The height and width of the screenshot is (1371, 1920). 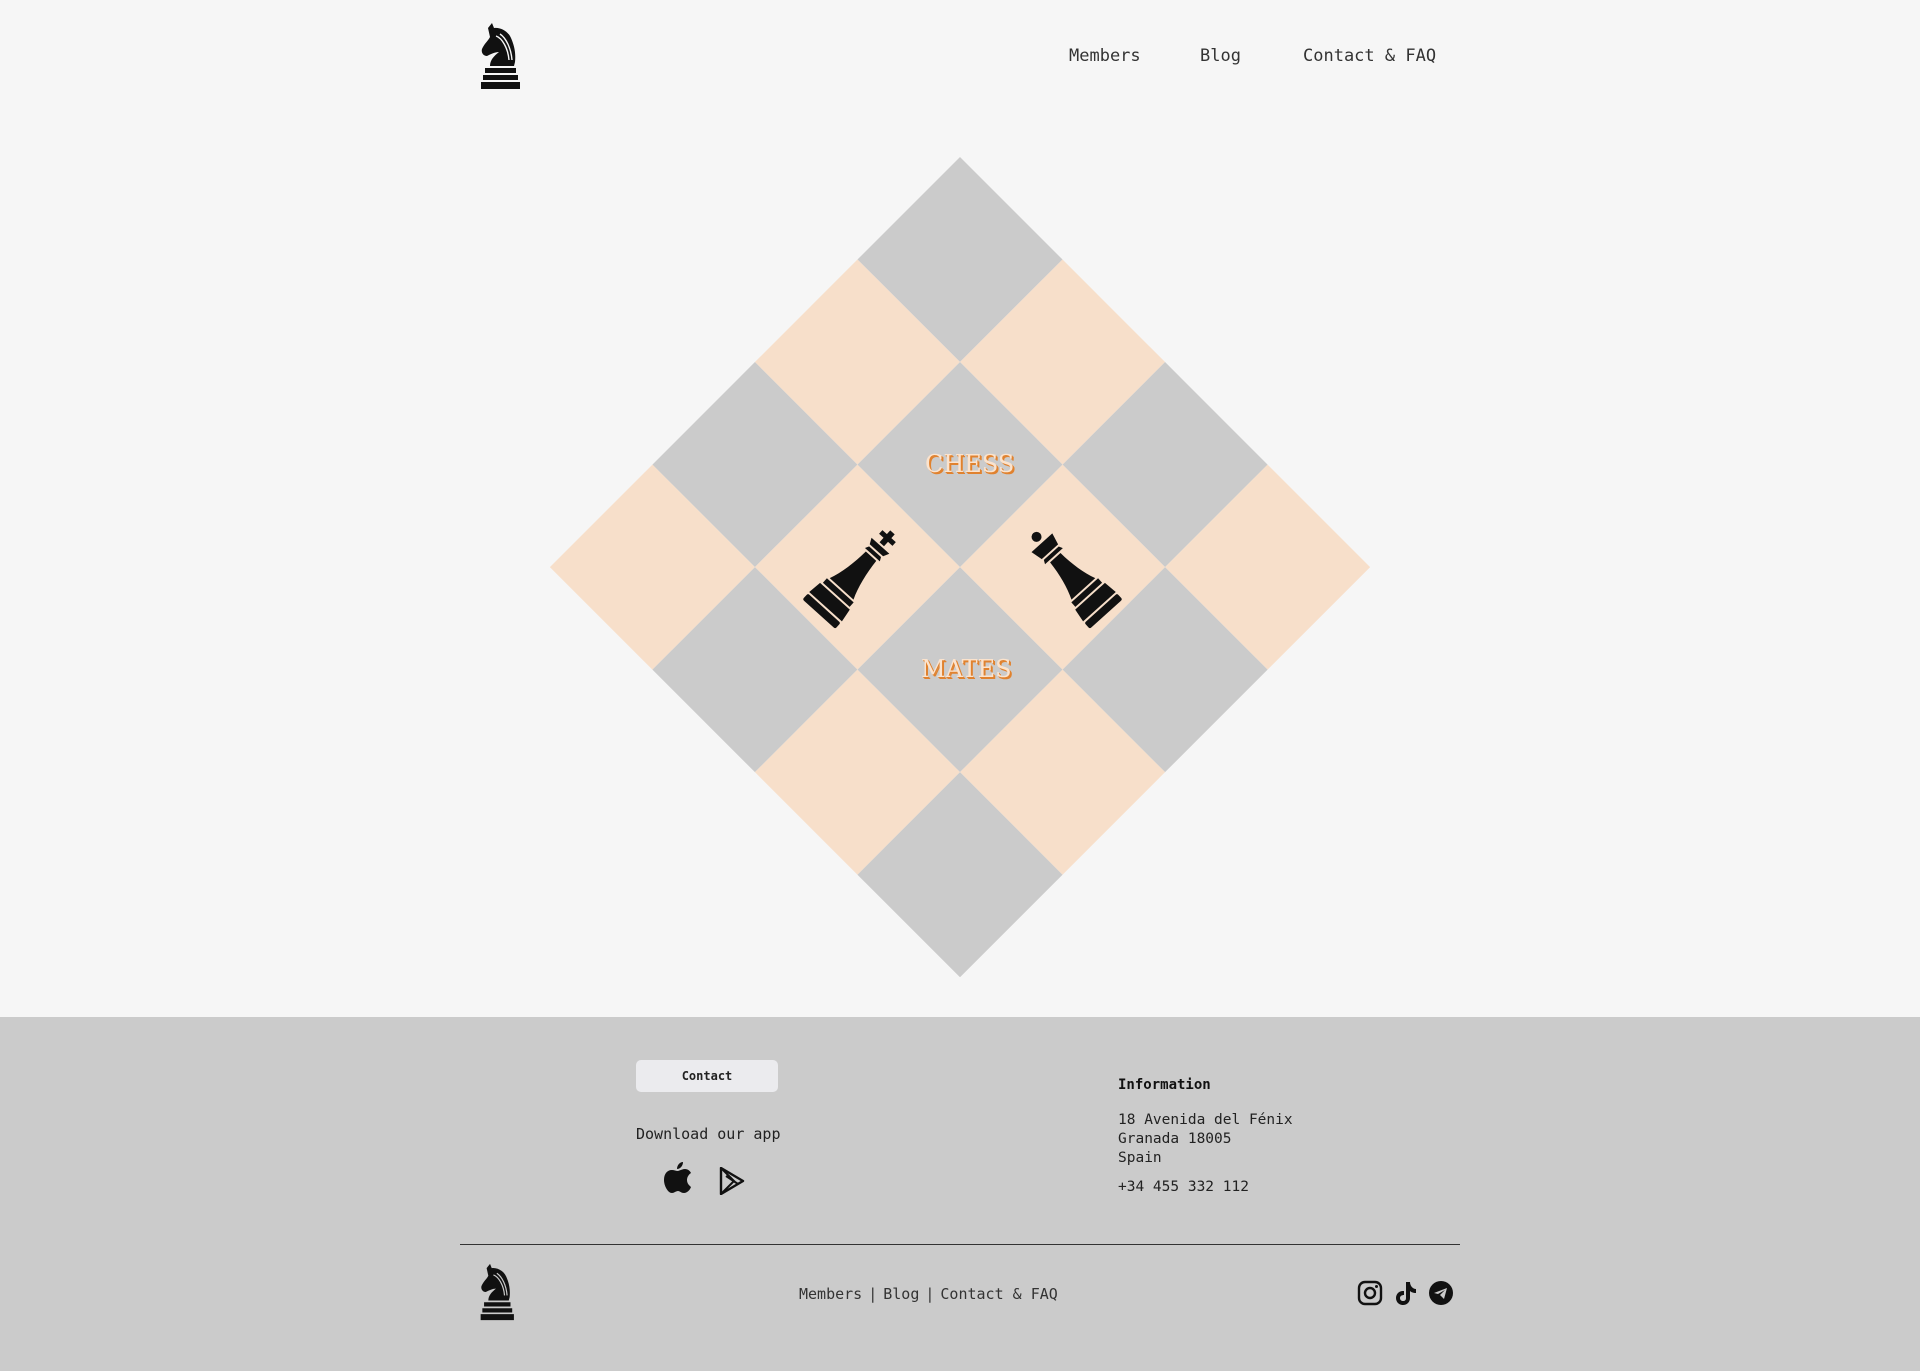 I want to click on footer-contact-faq-link: Contact & FAQ, so click(x=998, y=1294).